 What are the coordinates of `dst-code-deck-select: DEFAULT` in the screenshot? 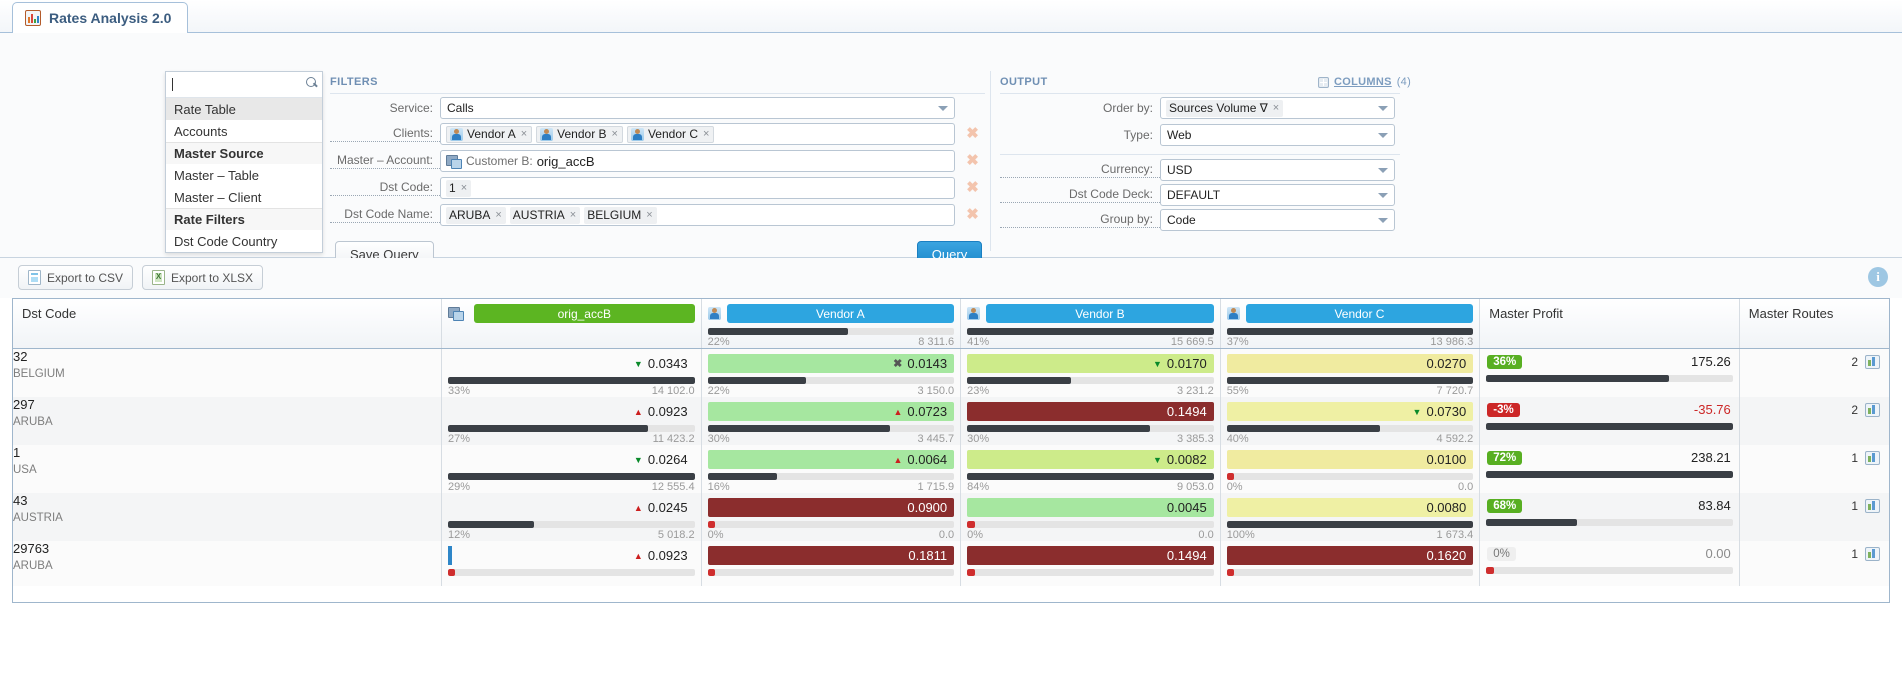 It's located at (1277, 195).